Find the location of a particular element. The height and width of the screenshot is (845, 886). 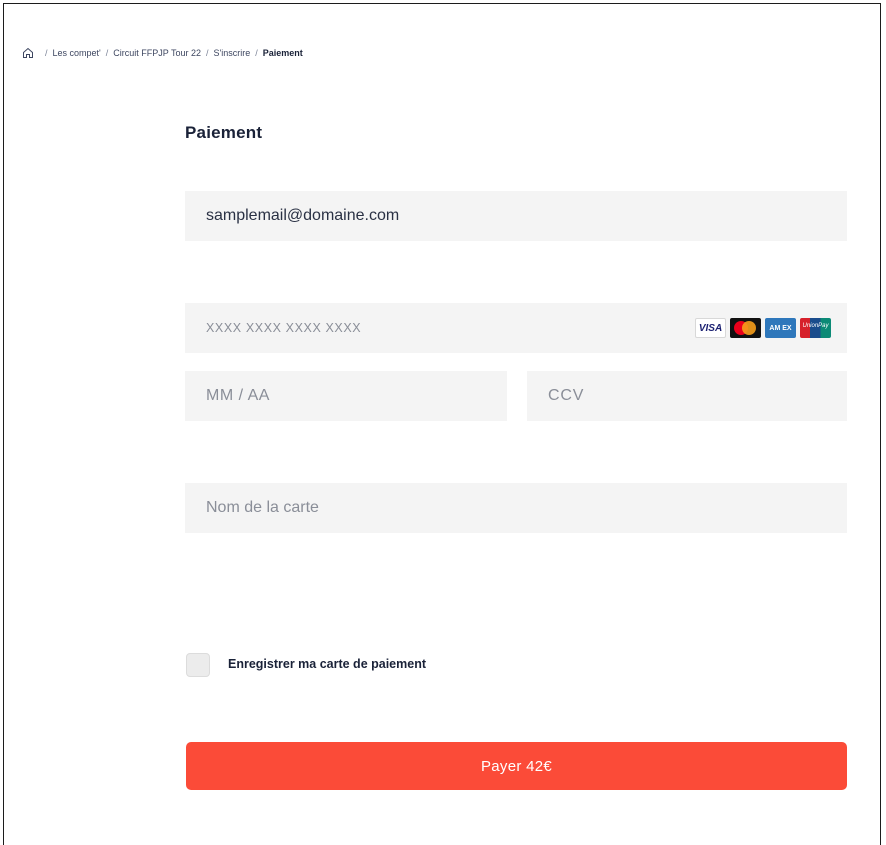

breadcrumb-item-register: S'inscrire is located at coordinates (232, 53).